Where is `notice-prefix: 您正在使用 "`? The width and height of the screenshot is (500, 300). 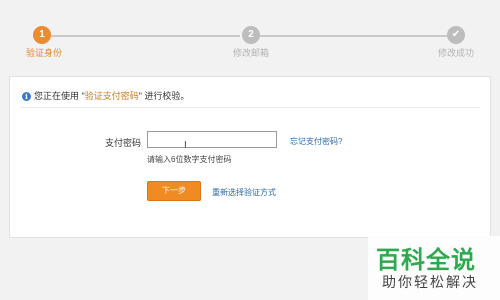 notice-prefix: 您正在使用 " is located at coordinates (59, 96).